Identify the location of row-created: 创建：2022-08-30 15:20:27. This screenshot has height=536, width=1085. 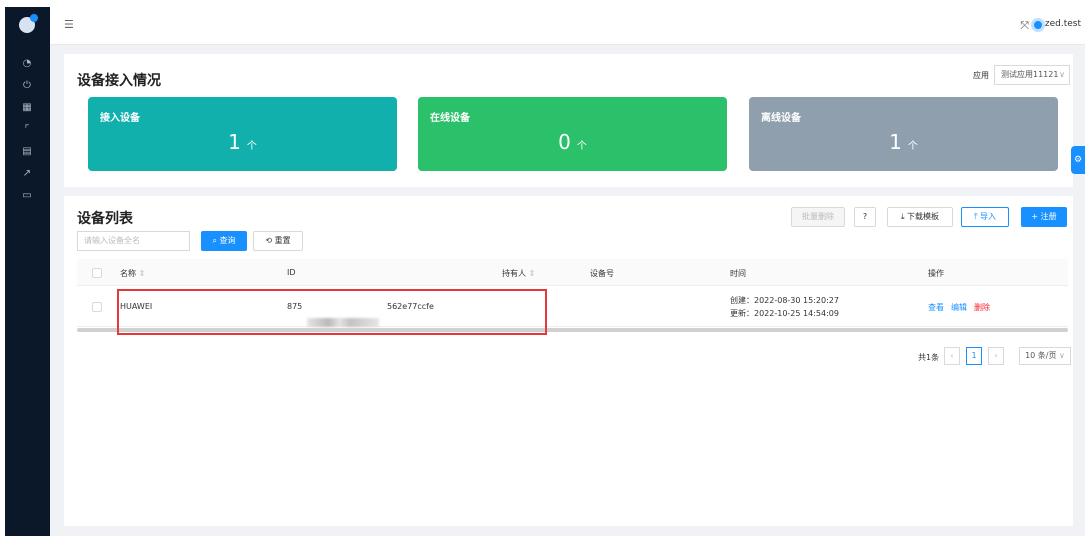
(784, 300).